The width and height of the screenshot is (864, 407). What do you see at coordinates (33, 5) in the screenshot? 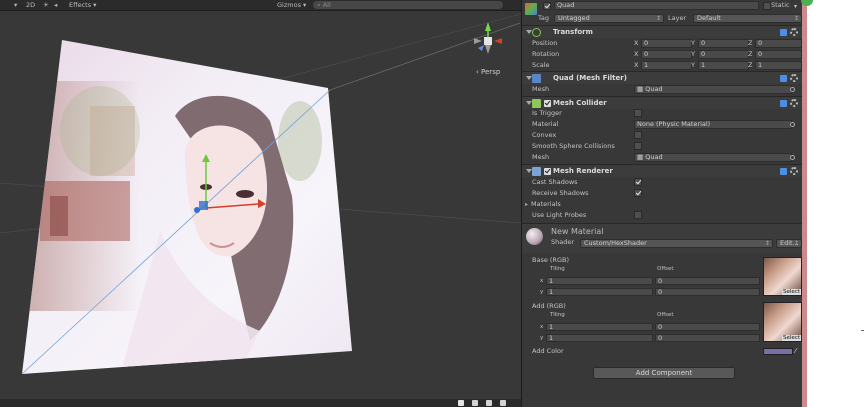
I see `2d-toggle: 2D` at bounding box center [33, 5].